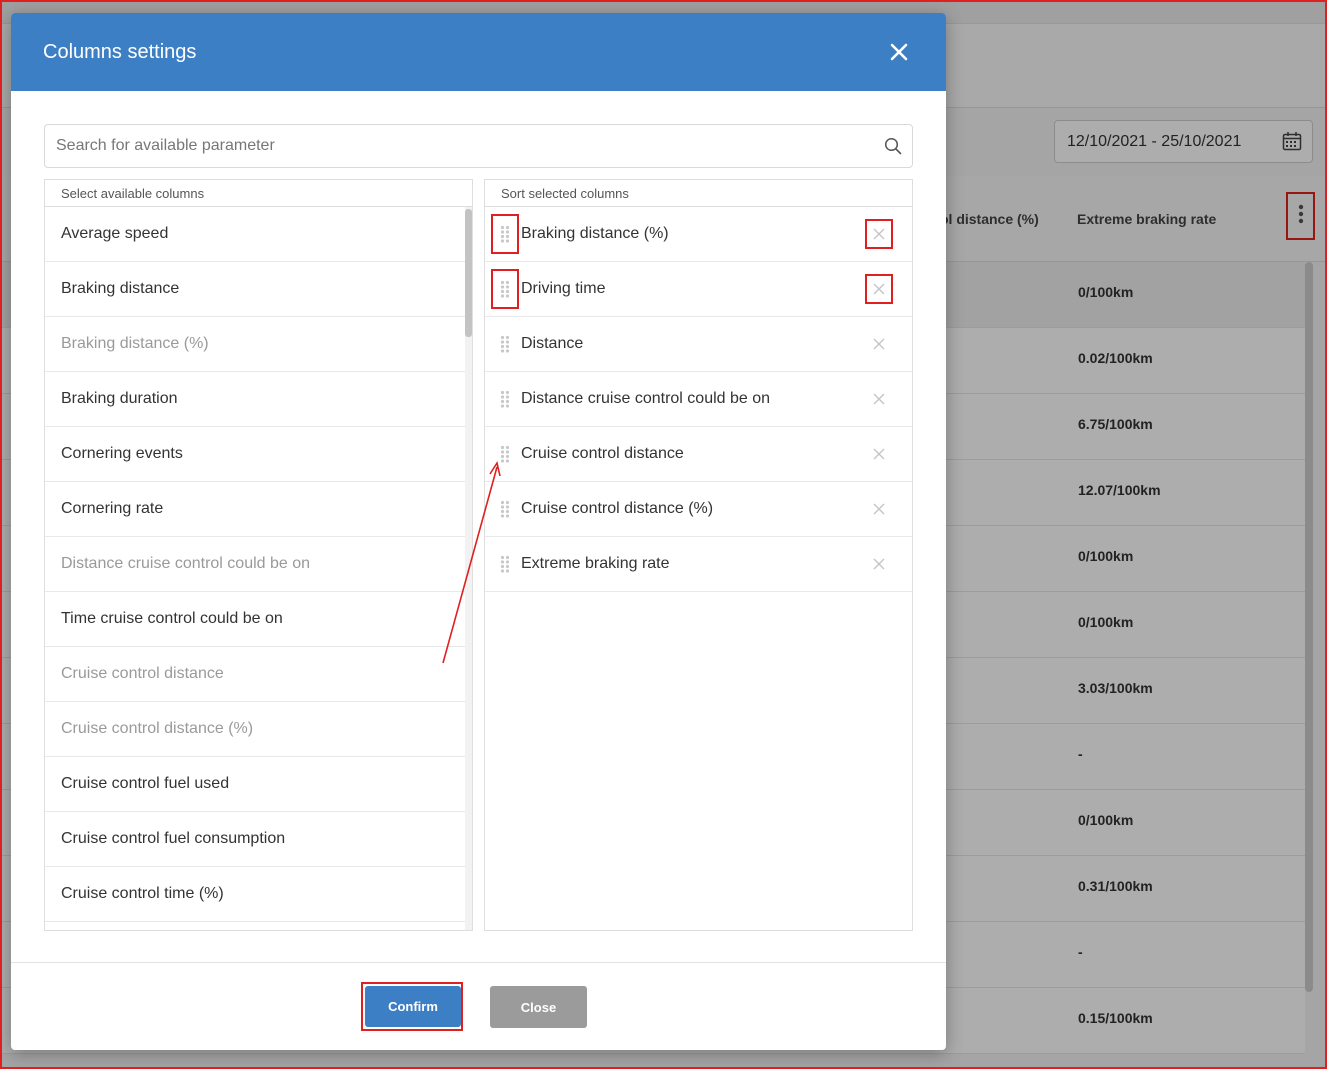  I want to click on selected-column-label: Braking distance (%), so click(595, 233).